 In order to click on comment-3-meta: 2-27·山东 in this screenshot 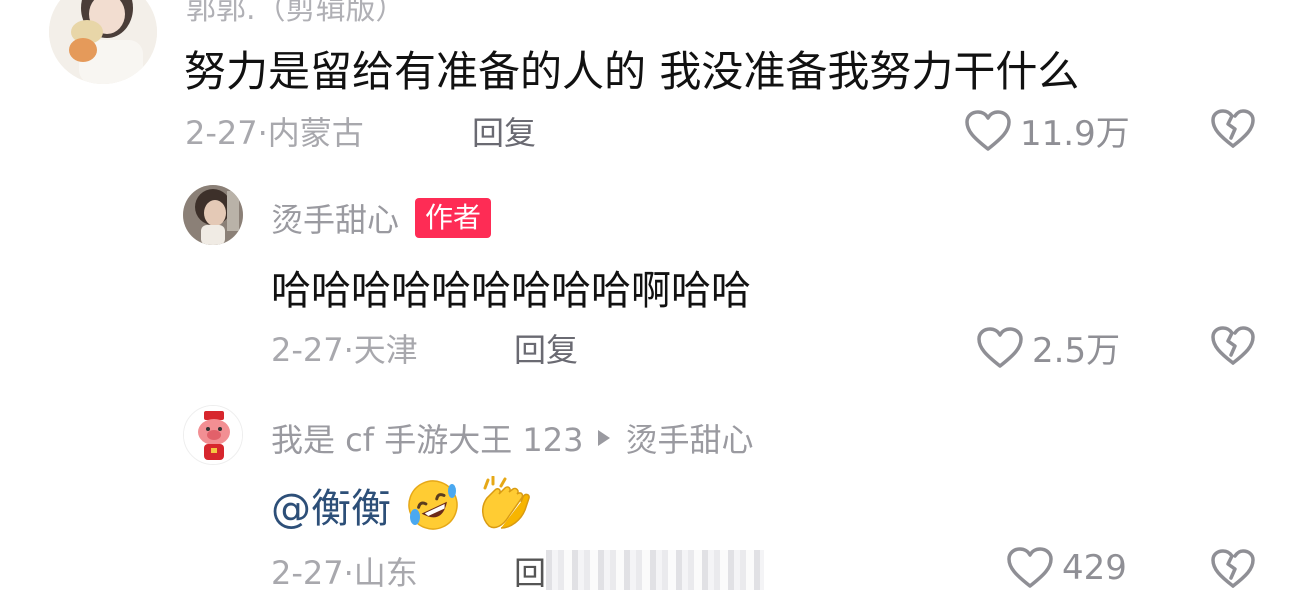, I will do `click(344, 571)`.